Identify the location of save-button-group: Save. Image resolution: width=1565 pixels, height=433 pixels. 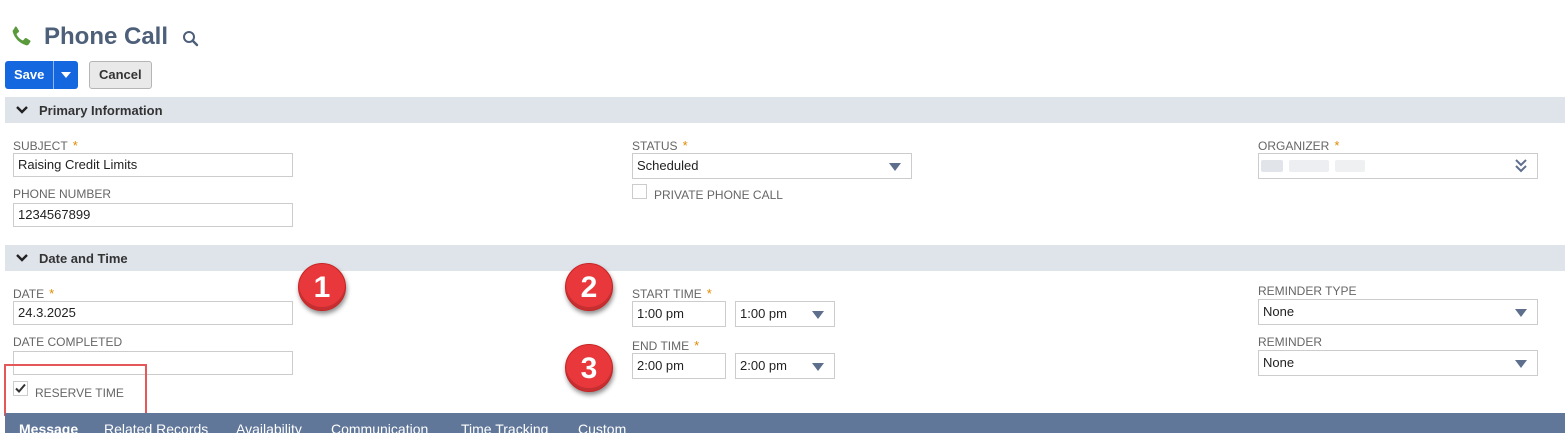
(42, 75).